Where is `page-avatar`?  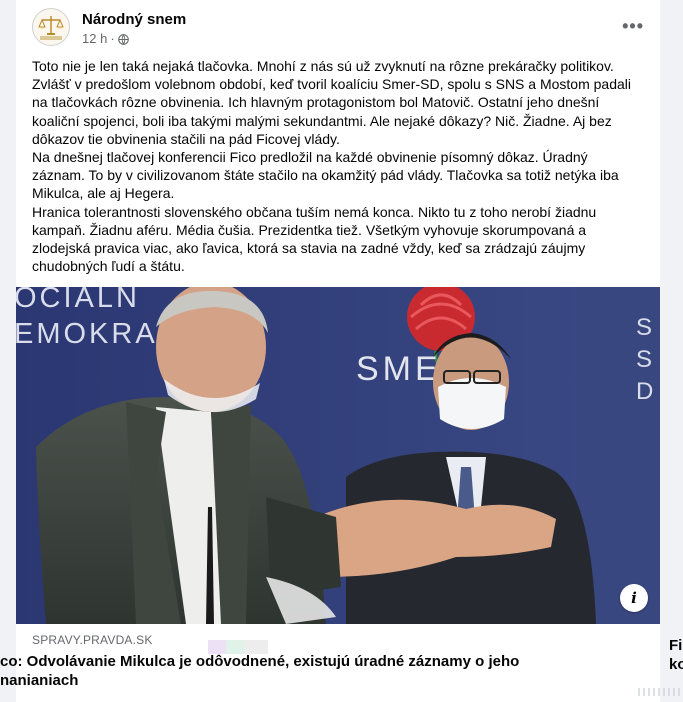
page-avatar is located at coordinates (51, 27).